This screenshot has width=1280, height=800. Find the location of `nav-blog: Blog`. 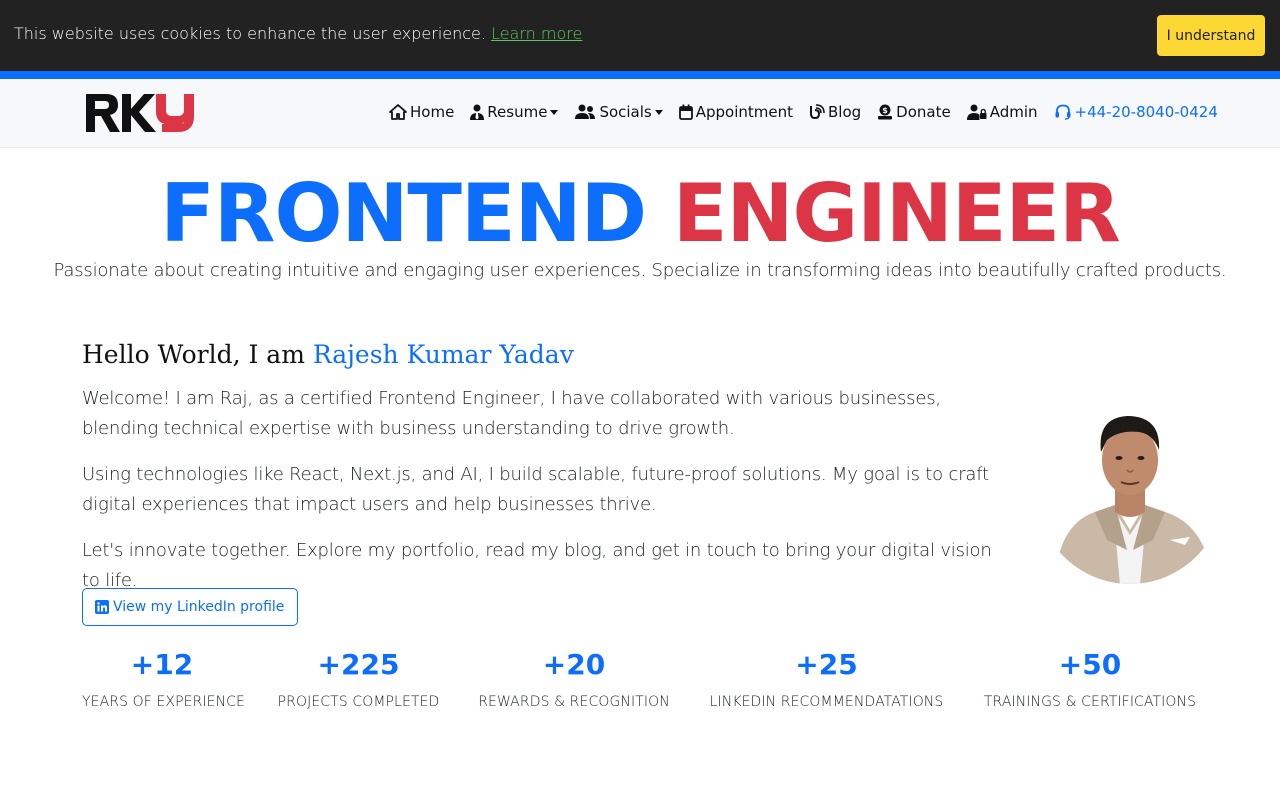

nav-blog: Blog is located at coordinates (835, 112).